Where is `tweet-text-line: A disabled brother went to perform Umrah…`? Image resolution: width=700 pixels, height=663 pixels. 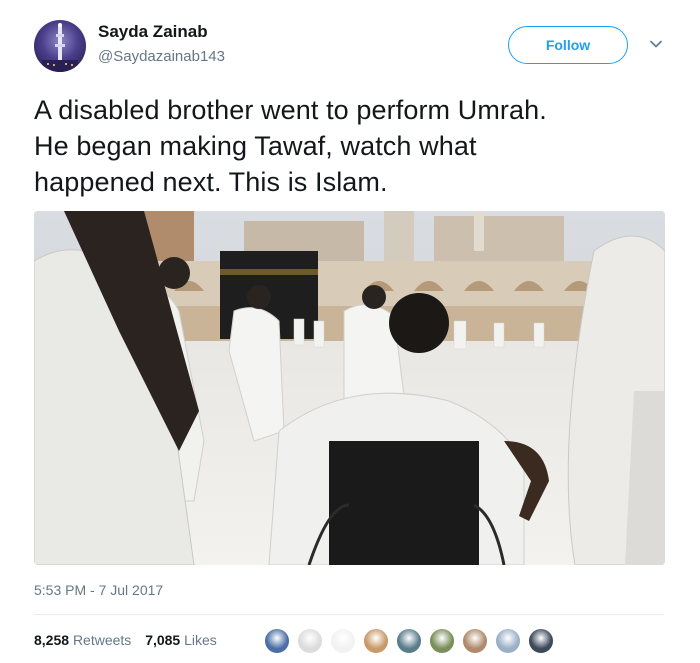
tweet-text-line: A disabled brother went to perform Umrah… is located at coordinates (290, 110).